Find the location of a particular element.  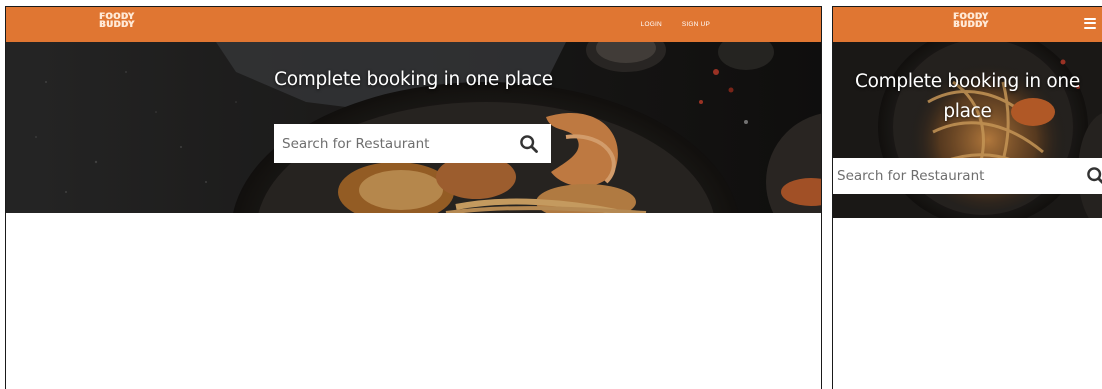

search-input is located at coordinates (400, 143).